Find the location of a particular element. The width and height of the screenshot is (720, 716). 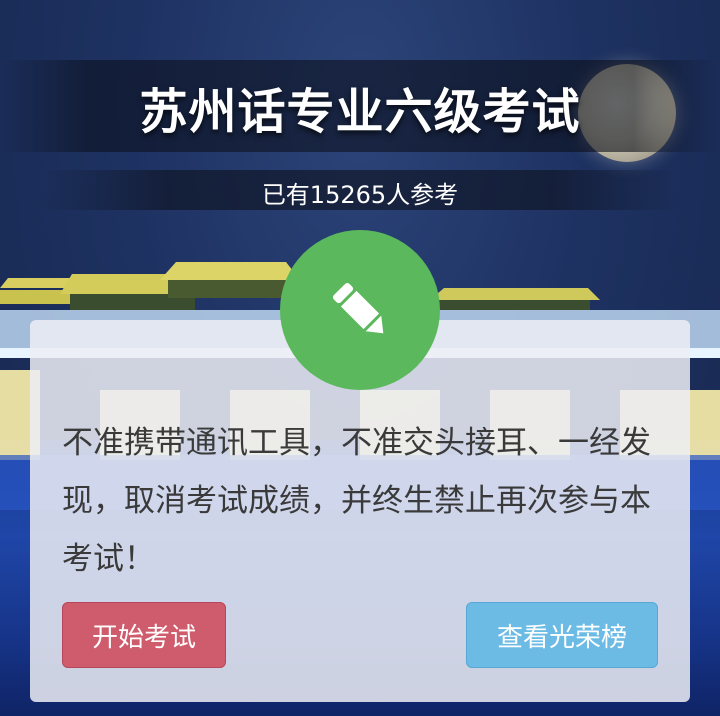

start-exam-button: 开始考试 is located at coordinates (144, 635).